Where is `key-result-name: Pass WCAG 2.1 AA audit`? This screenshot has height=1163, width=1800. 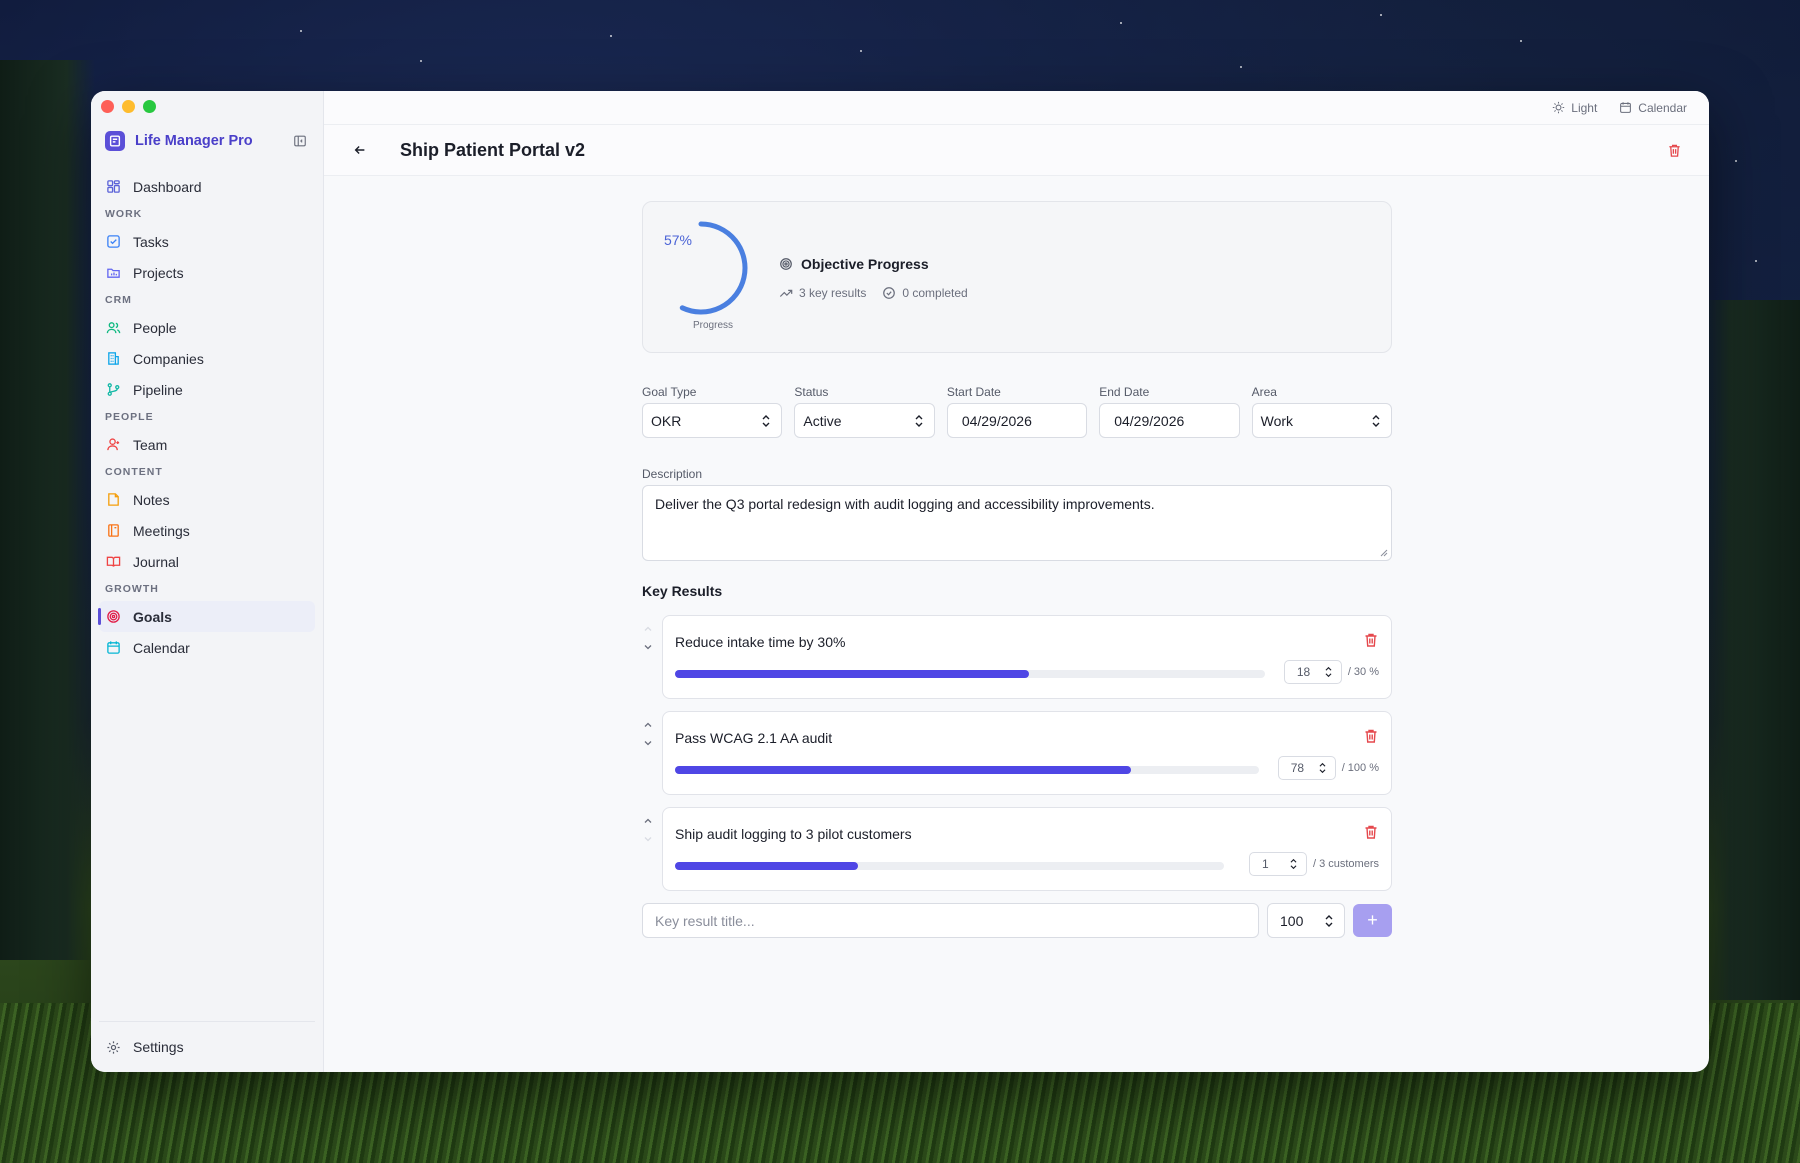
key-result-name: Pass WCAG 2.1 AA audit is located at coordinates (754, 738).